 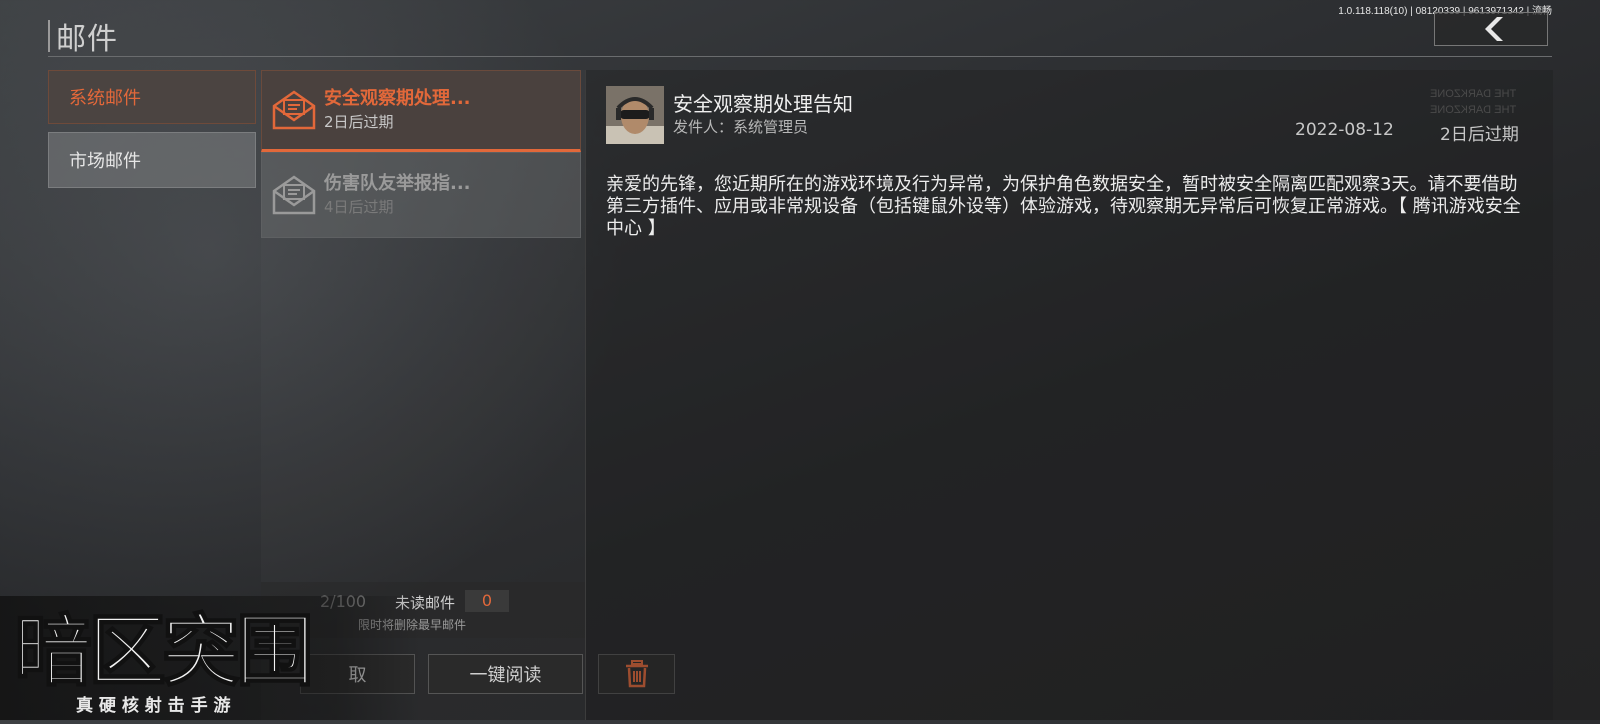 I want to click on category-market-mail: 市场邮件, so click(x=152, y=160).